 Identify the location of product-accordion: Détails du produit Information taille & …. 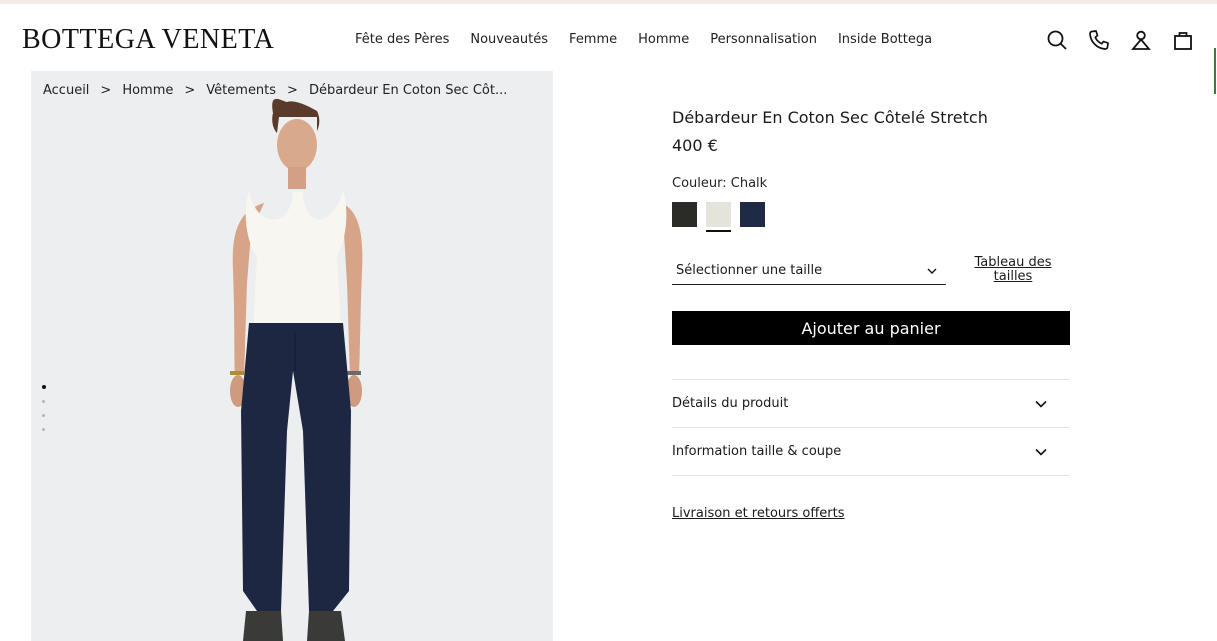
(871, 427).